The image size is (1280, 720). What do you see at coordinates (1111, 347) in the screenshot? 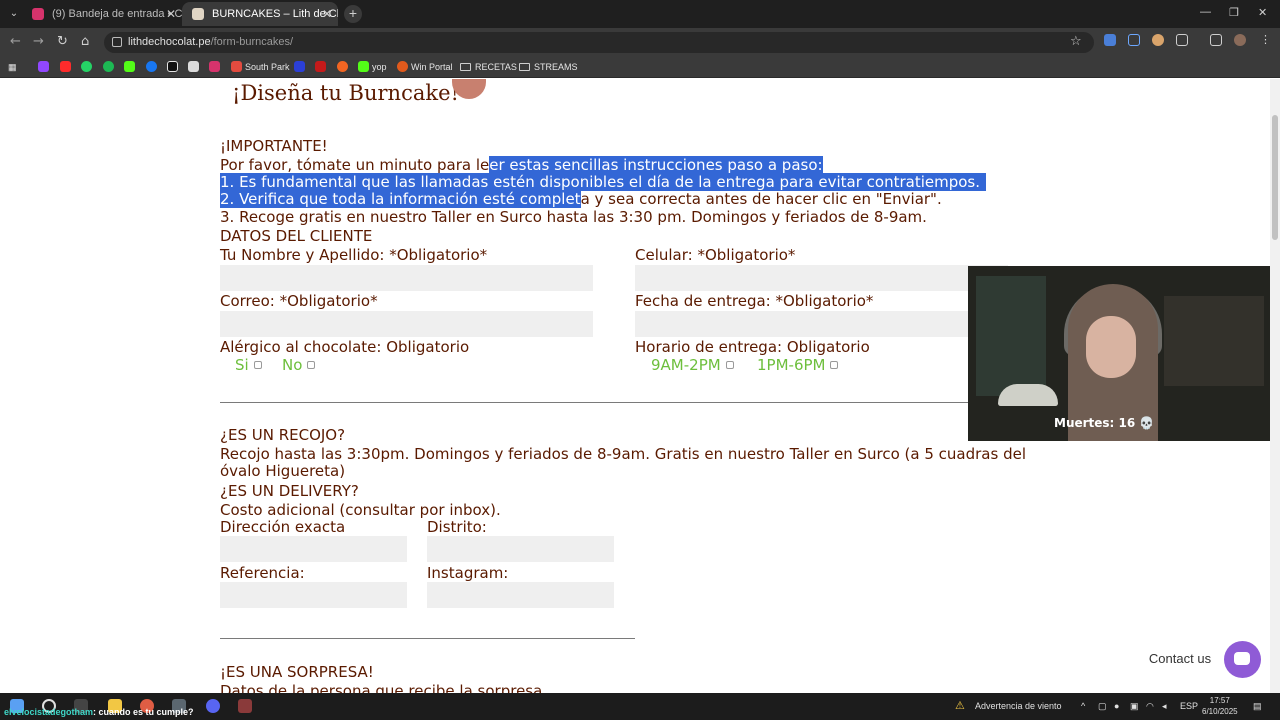
I see `cam-person-face` at bounding box center [1111, 347].